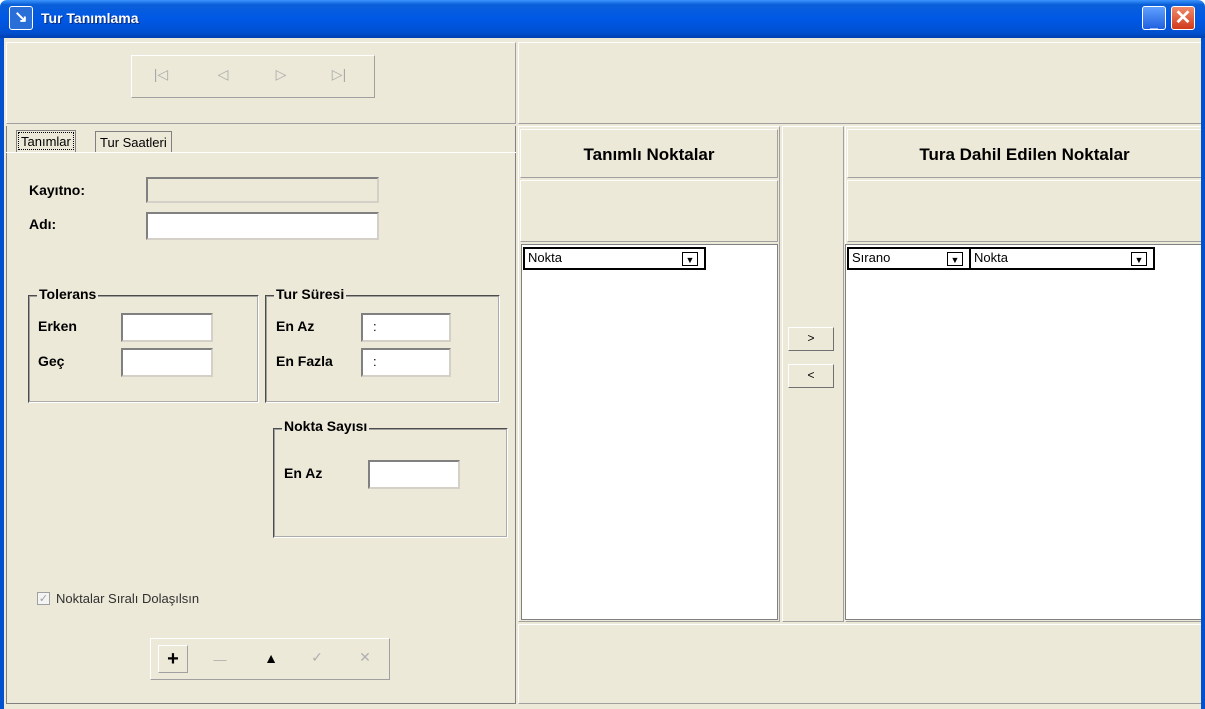 The width and height of the screenshot is (1205, 709). I want to click on kayitno-field, so click(262, 190).